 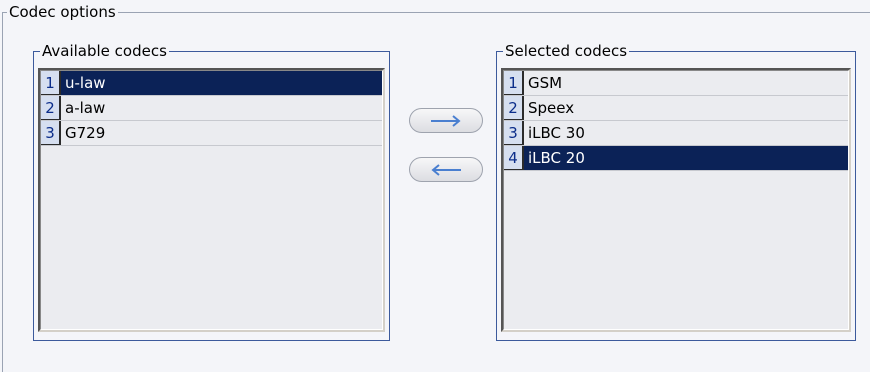 I want to click on selected-codec-row: 2 Speex, so click(x=676, y=108).